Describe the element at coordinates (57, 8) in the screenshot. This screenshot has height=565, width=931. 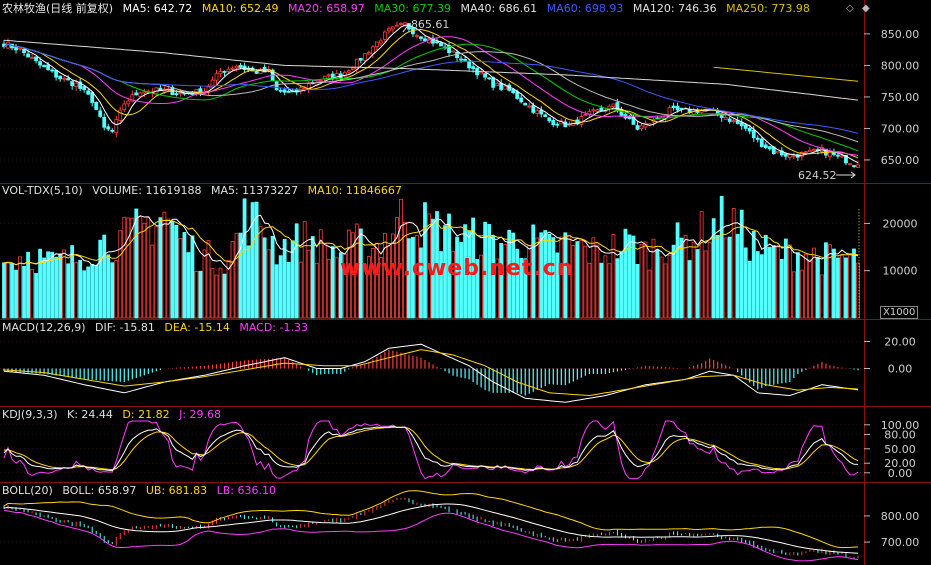
I see `chart-title: 农林牧渔(日线 前复权)` at that location.